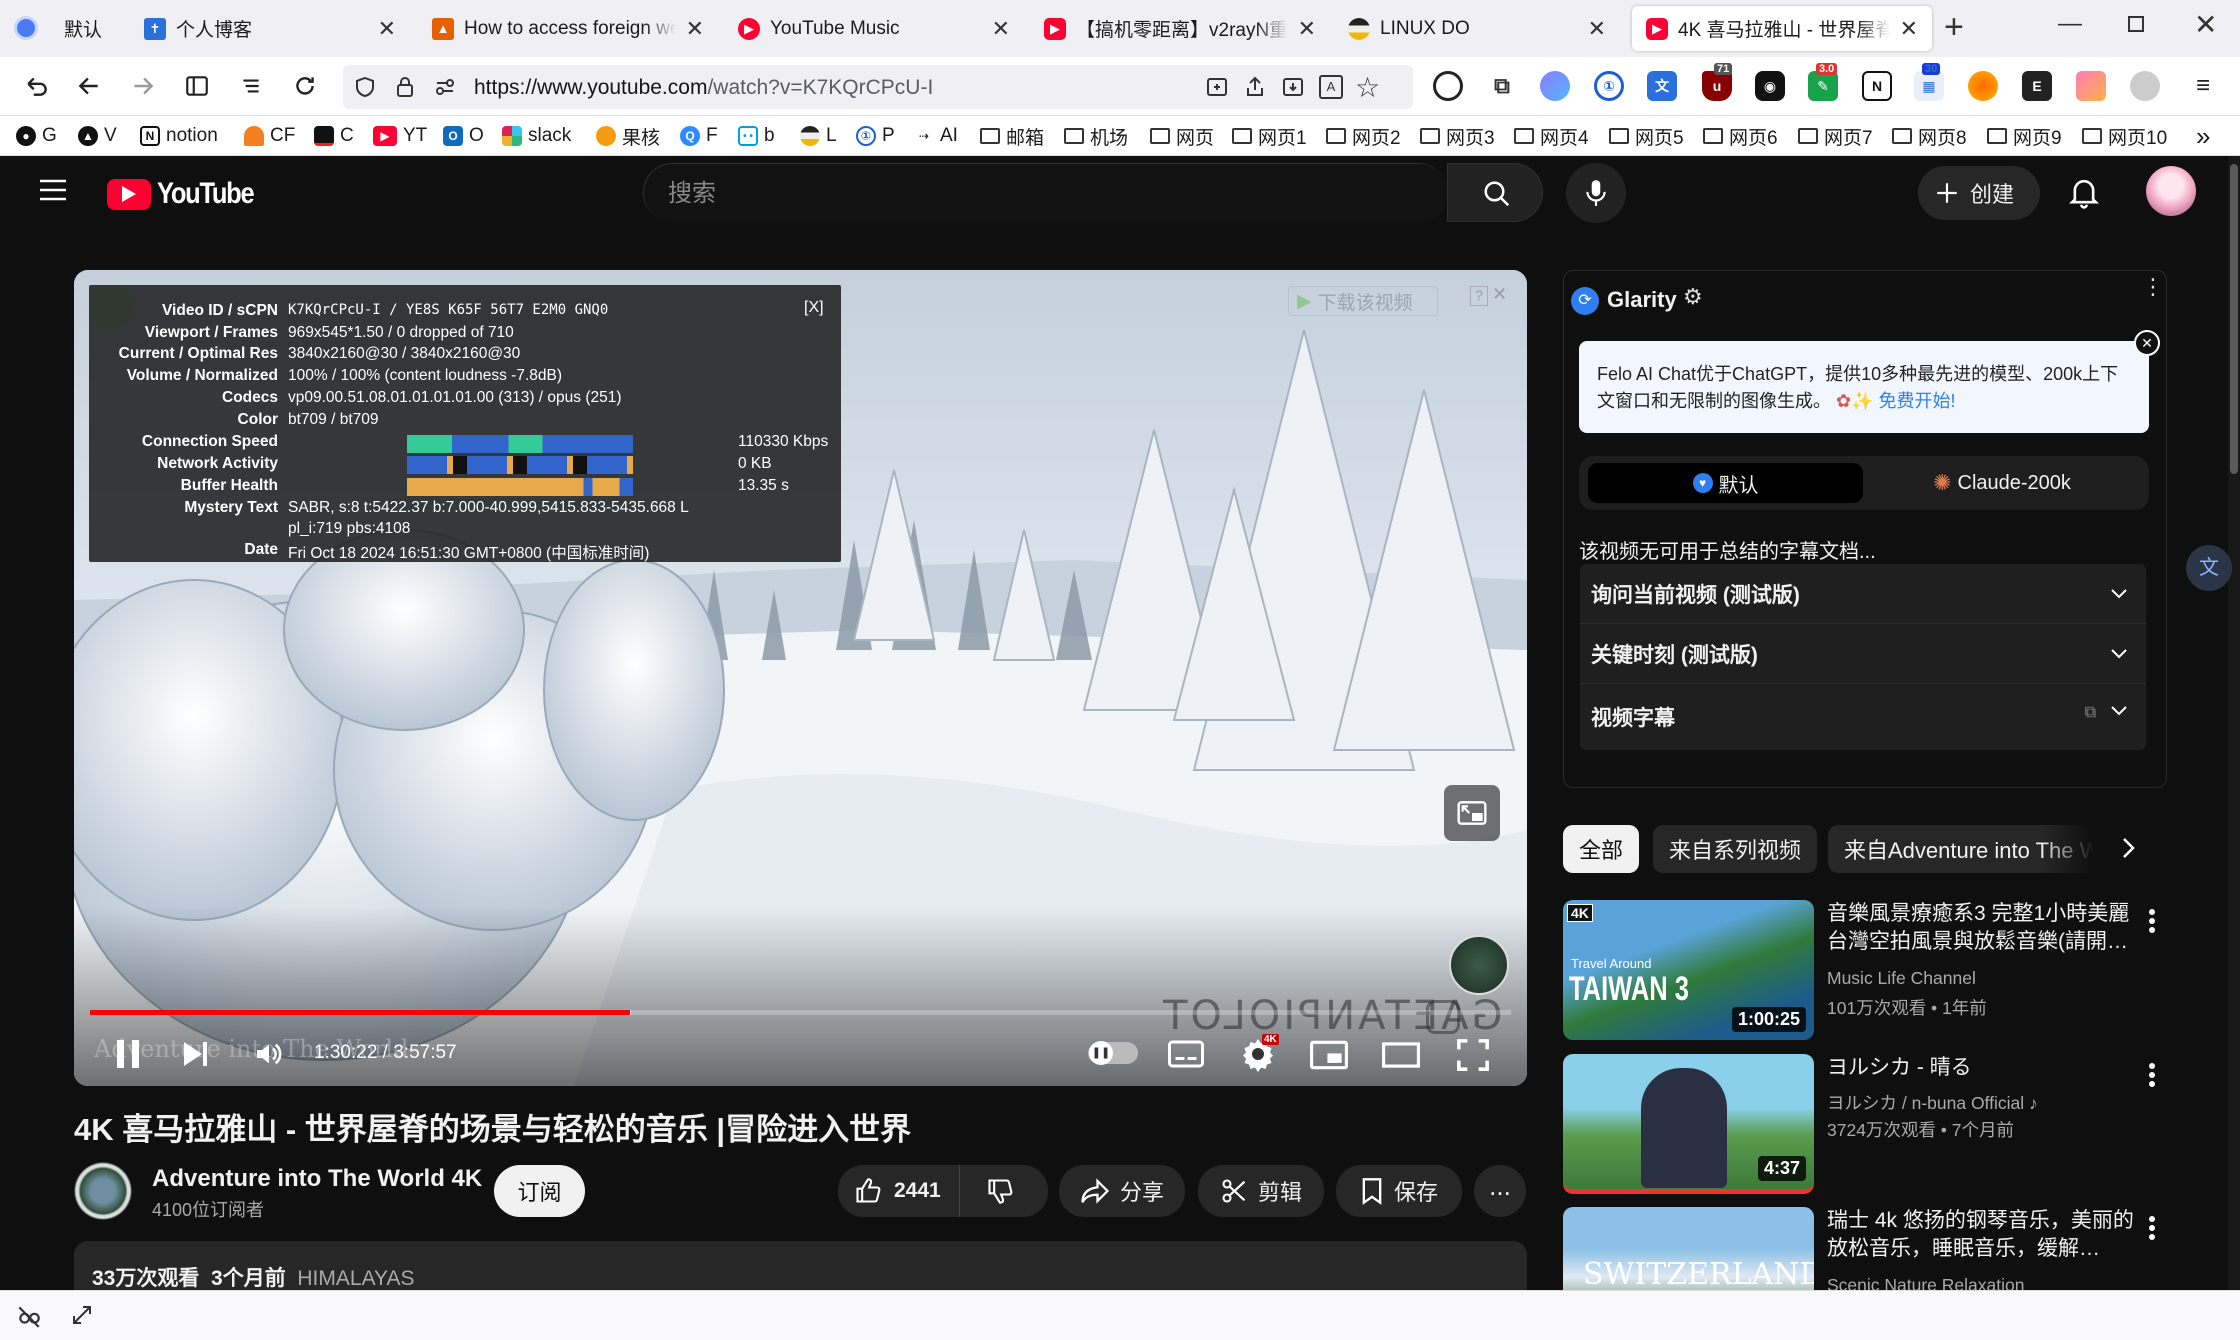 The height and width of the screenshot is (1340, 2240). What do you see at coordinates (37, 86) in the screenshot?
I see `undo-close-icon` at bounding box center [37, 86].